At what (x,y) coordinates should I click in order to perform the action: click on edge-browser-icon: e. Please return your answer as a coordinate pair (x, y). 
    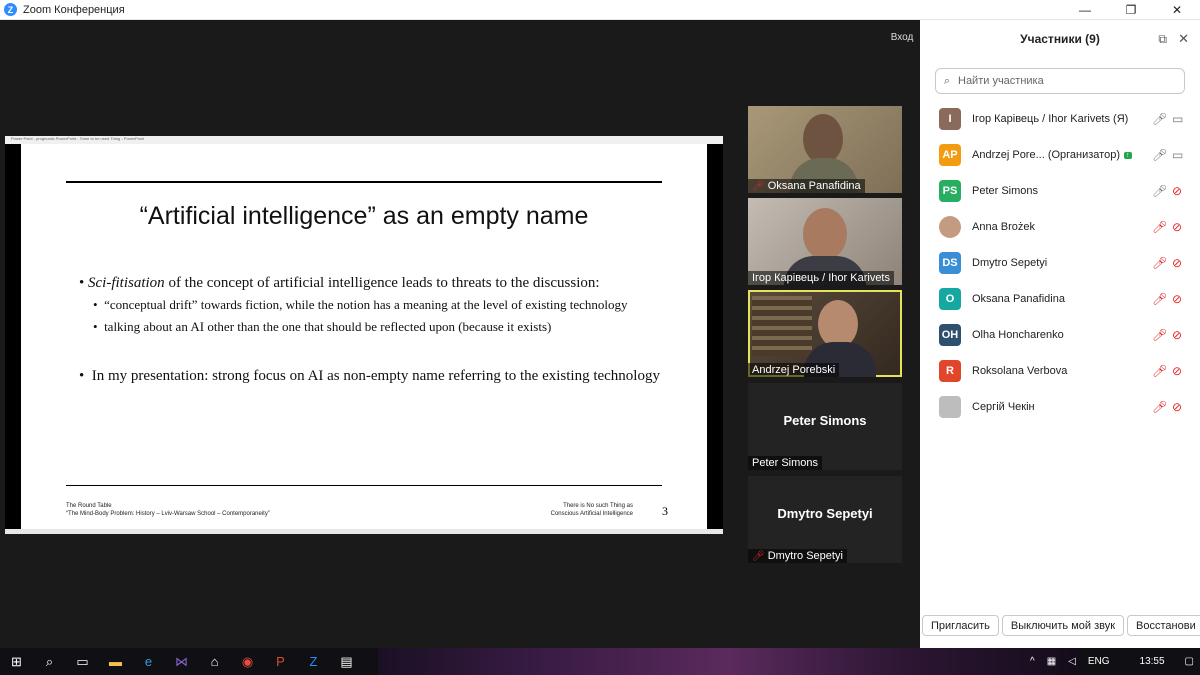
    Looking at the image, I should click on (148, 661).